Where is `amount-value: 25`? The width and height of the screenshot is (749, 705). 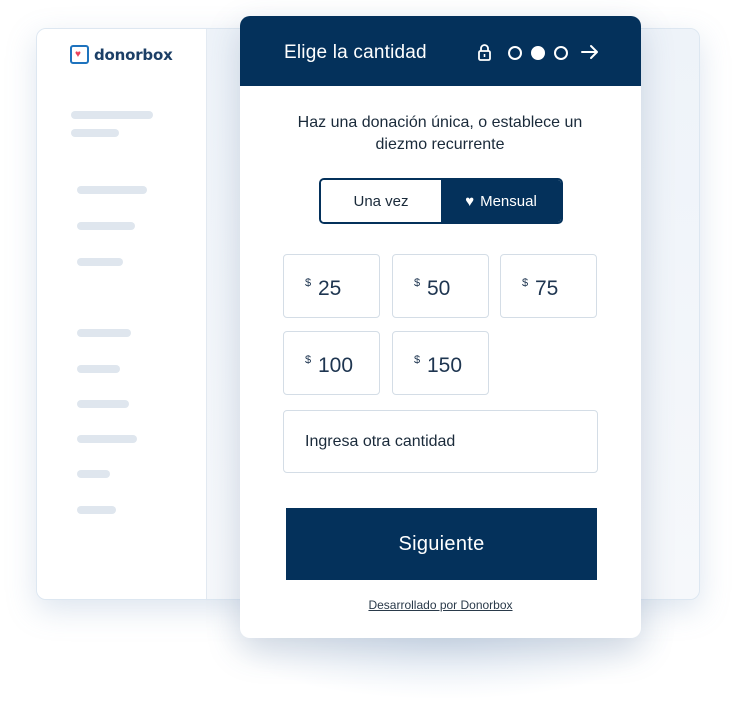 amount-value: 25 is located at coordinates (330, 288).